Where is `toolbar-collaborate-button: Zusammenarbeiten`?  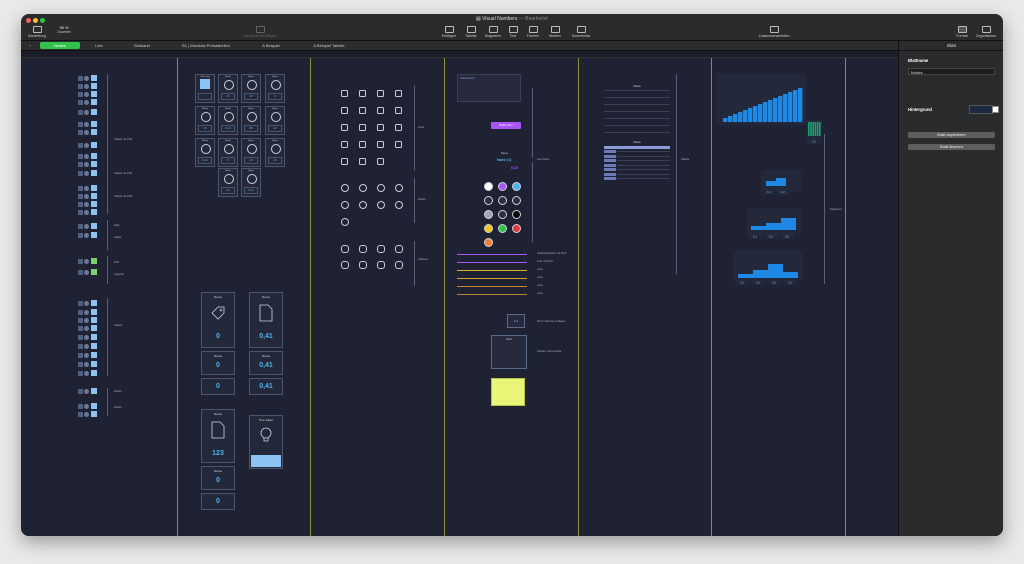 toolbar-collaborate-button: Zusammenarbeiten is located at coordinates (774, 32).